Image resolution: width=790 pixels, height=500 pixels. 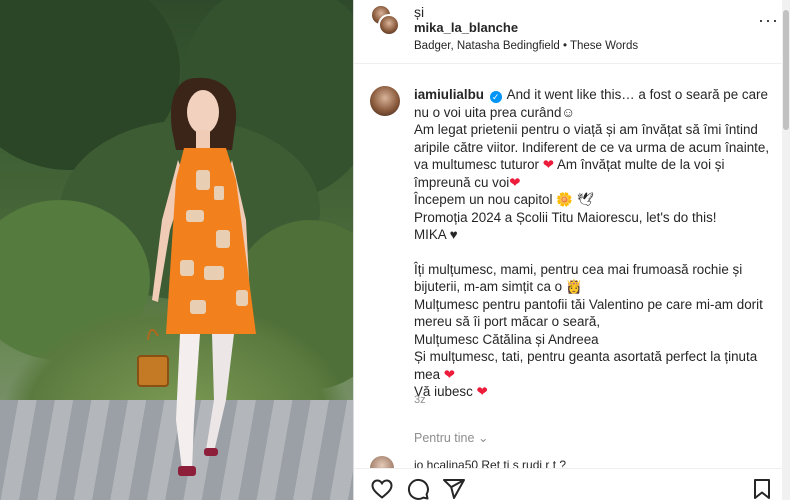 I want to click on like-icon, so click(x=382, y=488).